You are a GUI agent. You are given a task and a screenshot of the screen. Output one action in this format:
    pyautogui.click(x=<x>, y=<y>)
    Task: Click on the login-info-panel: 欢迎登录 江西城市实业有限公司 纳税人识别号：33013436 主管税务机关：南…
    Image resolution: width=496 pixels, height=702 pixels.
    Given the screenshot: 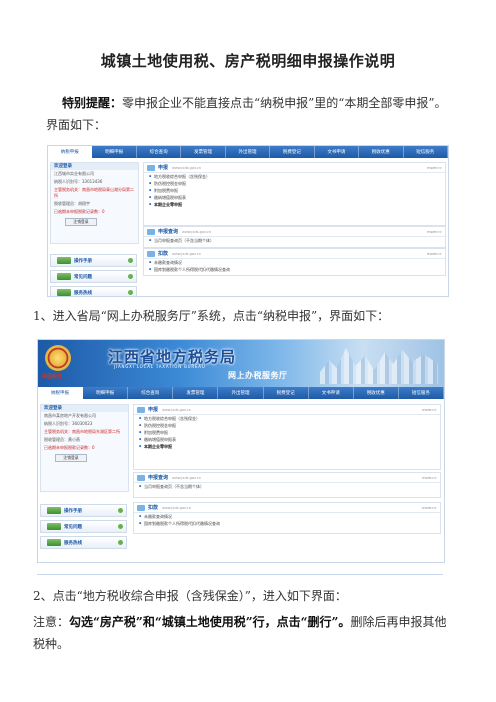 What is the action you would take?
    pyautogui.click(x=94, y=203)
    